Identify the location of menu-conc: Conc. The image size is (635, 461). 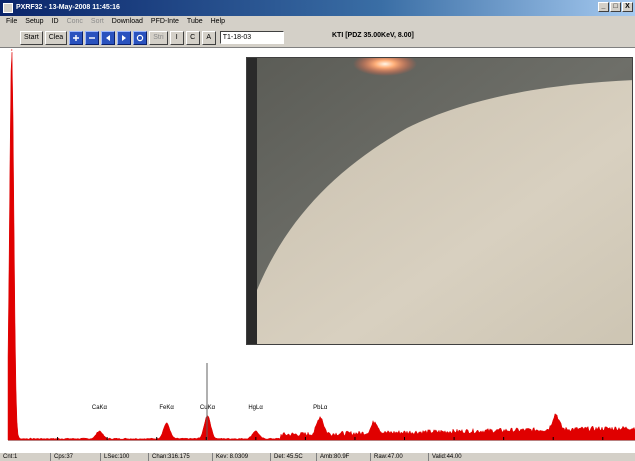
(75, 22).